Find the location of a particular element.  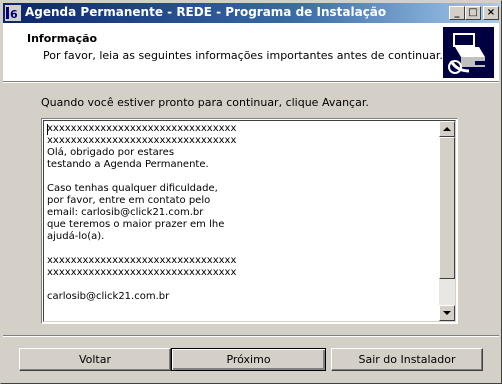

computer-disk-icon is located at coordinates (468, 52).